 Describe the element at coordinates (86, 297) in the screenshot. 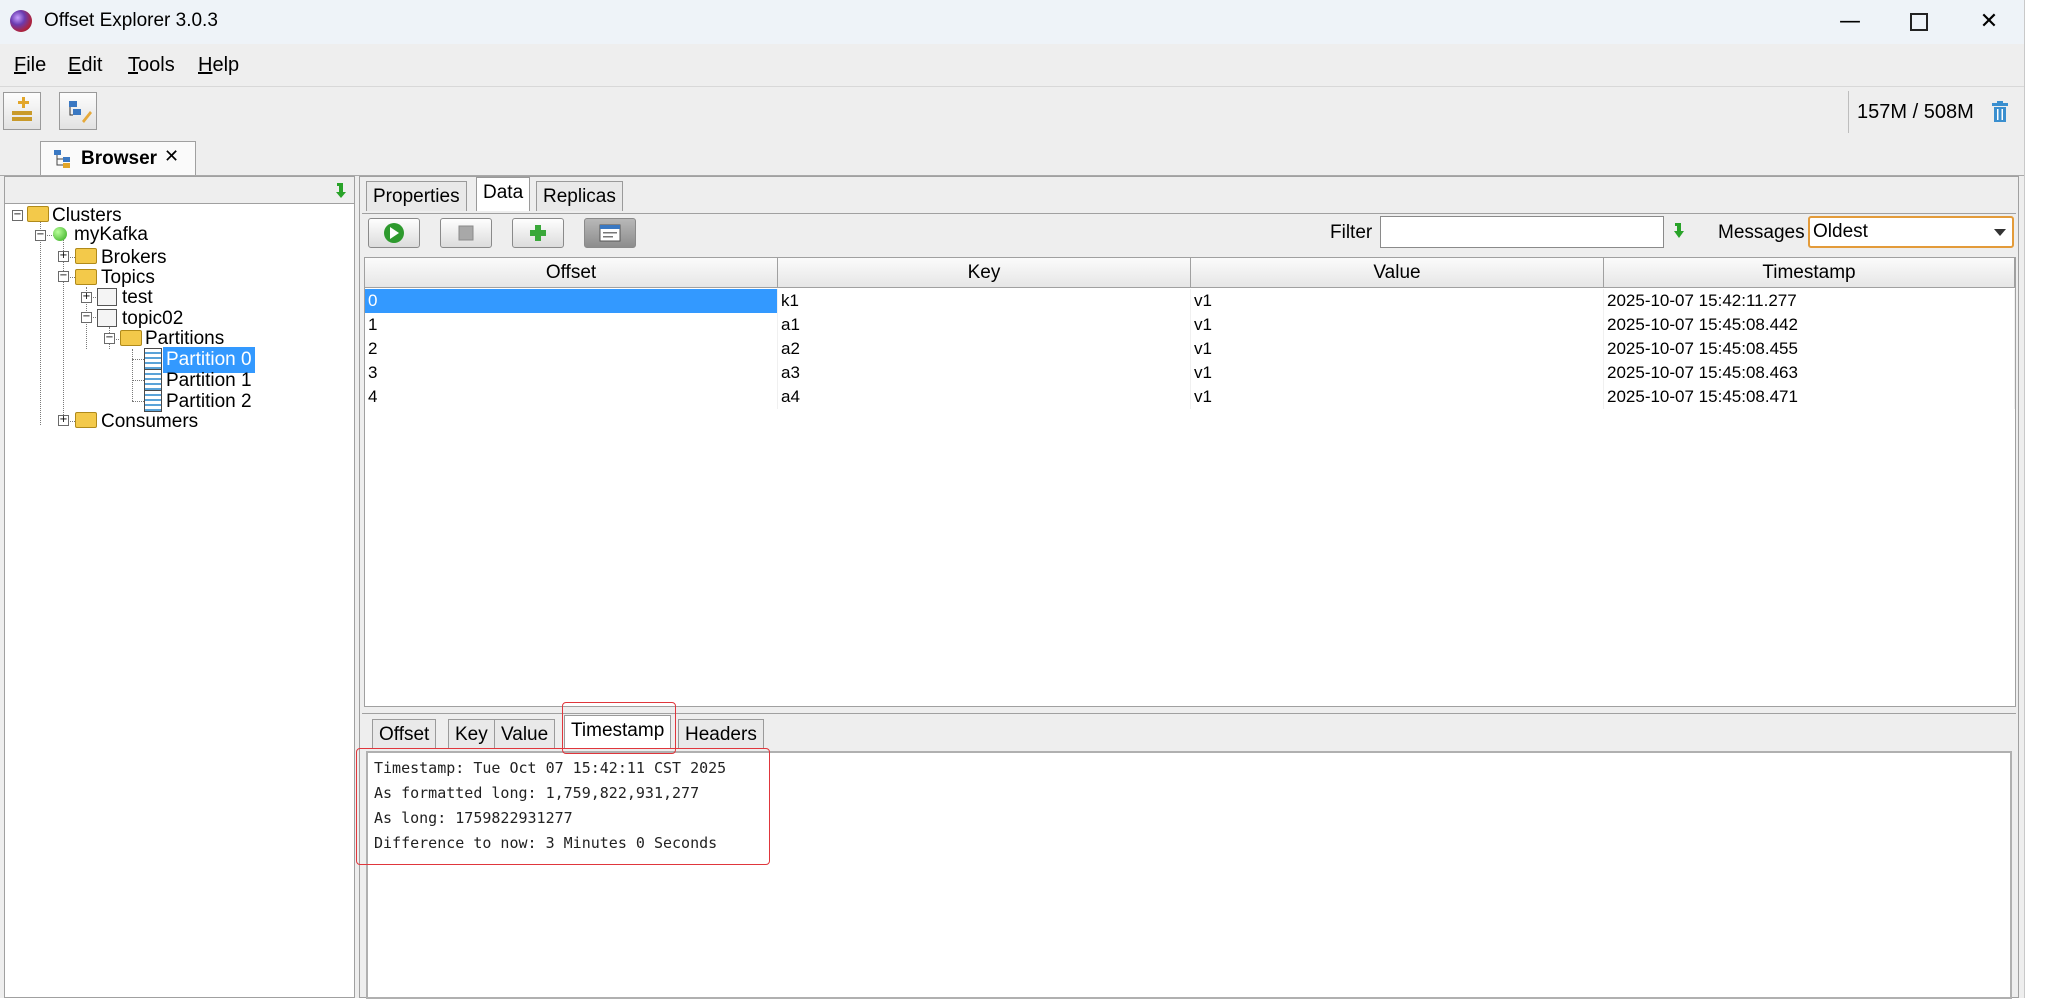

I see `expand-test-toggle: +` at that location.